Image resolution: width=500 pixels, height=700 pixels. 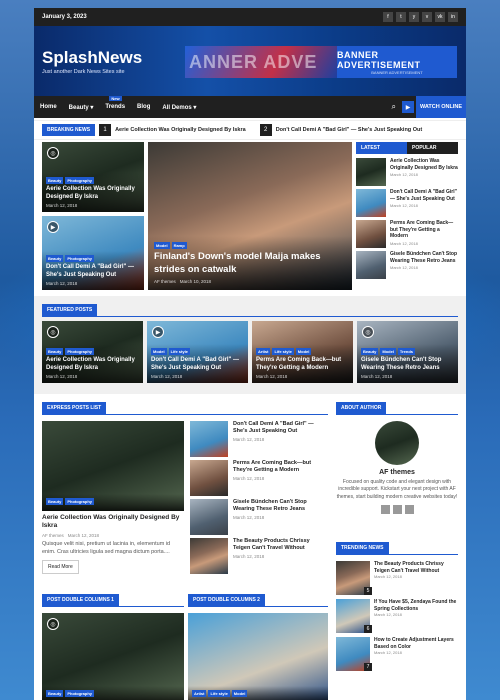 What do you see at coordinates (409, 509) in the screenshot?
I see `twitter-icon` at bounding box center [409, 509].